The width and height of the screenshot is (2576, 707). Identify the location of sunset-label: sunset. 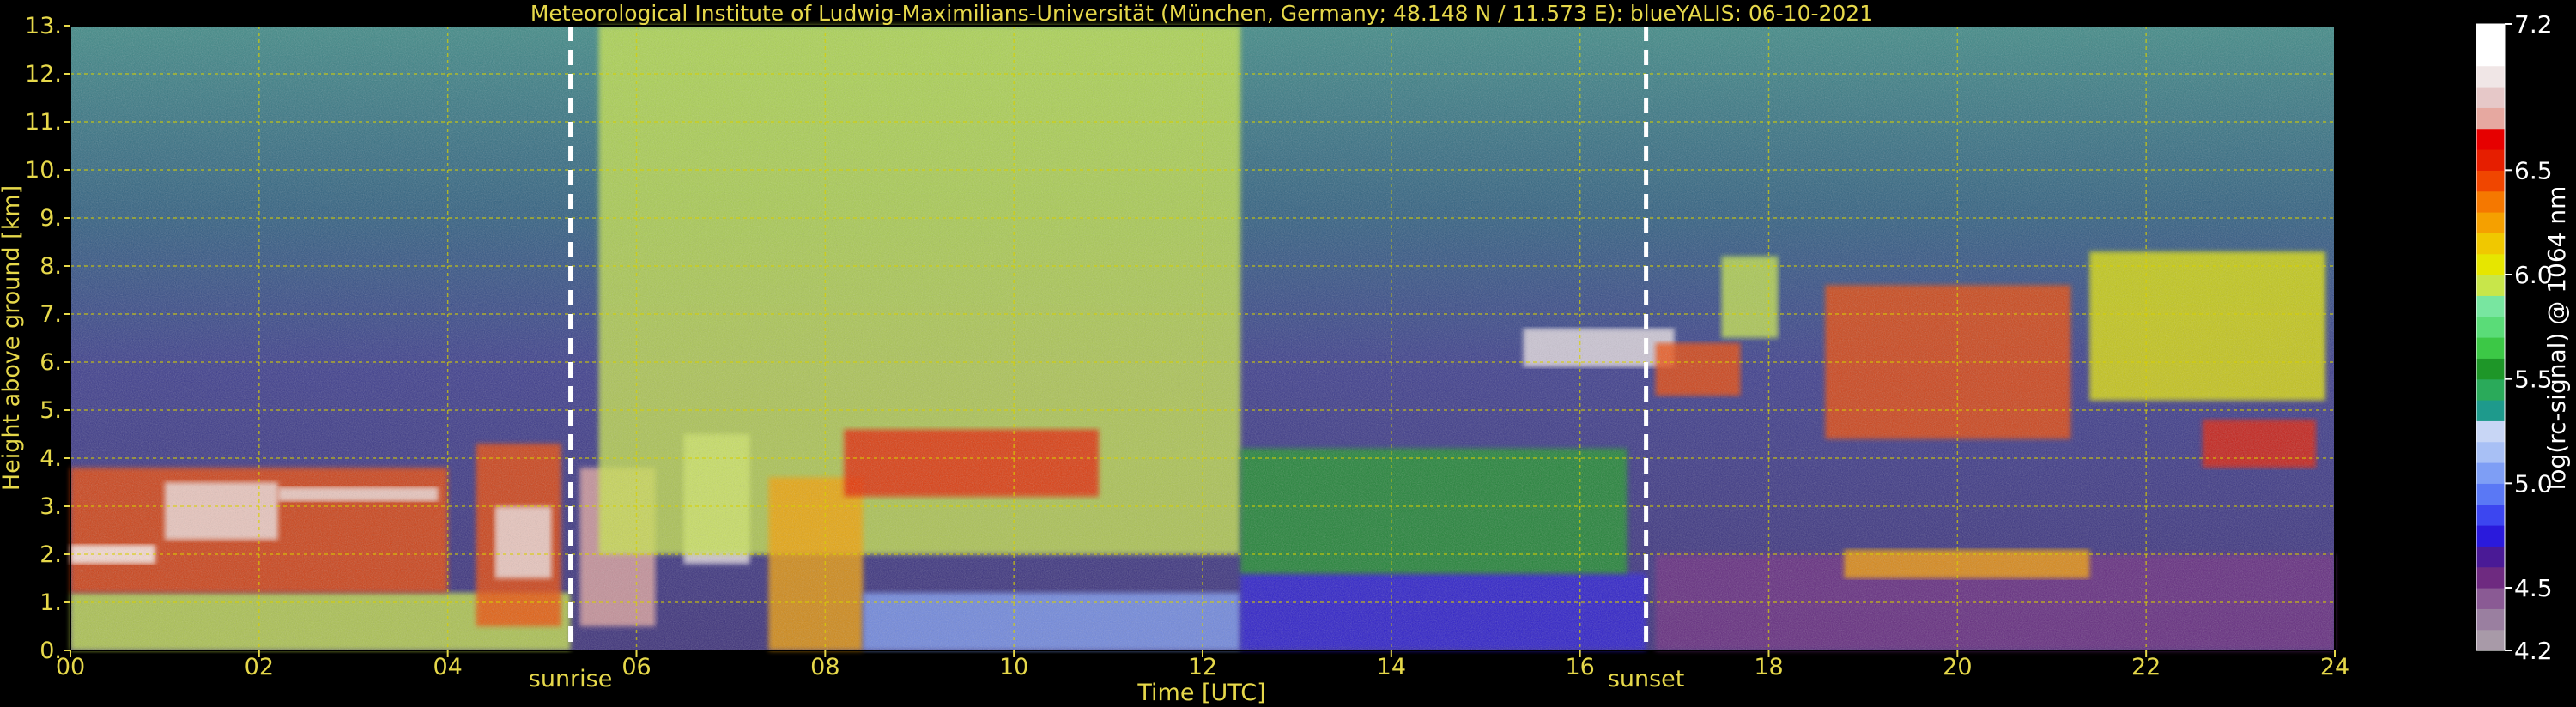
(1646, 679).